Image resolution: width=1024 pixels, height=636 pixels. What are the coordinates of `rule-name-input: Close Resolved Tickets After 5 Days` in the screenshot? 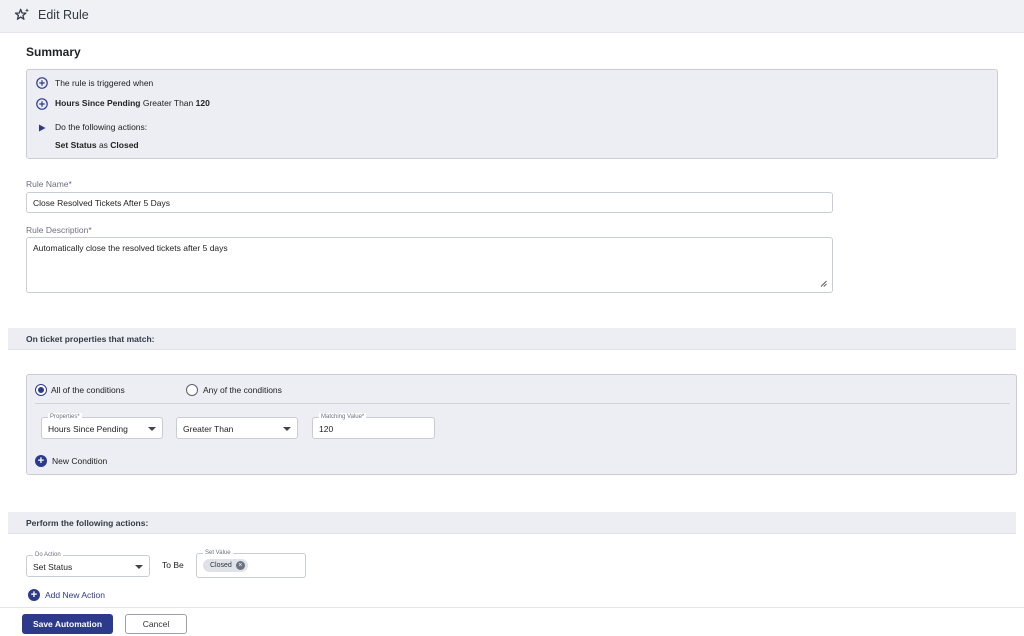 It's located at (429, 202).